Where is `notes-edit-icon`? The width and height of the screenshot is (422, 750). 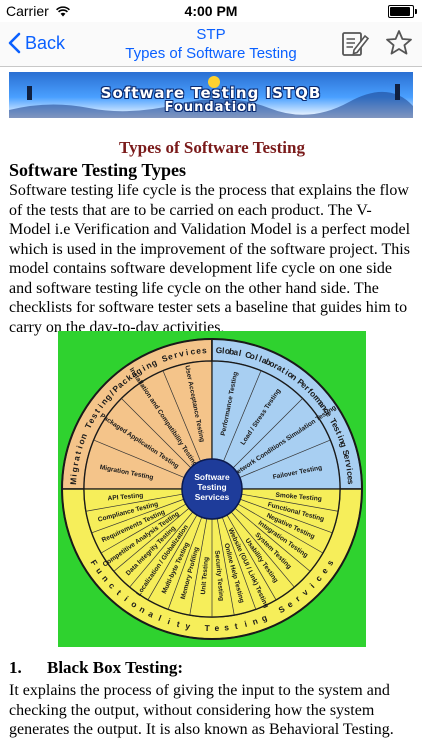 notes-edit-icon is located at coordinates (356, 44).